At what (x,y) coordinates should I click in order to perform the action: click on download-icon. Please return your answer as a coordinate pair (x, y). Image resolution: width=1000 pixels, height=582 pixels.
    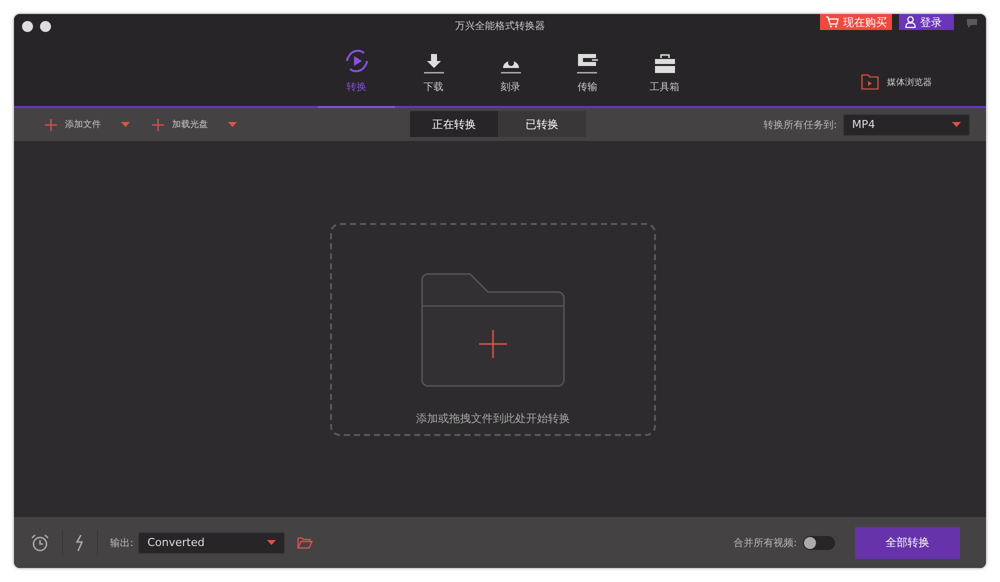
    Looking at the image, I should click on (433, 64).